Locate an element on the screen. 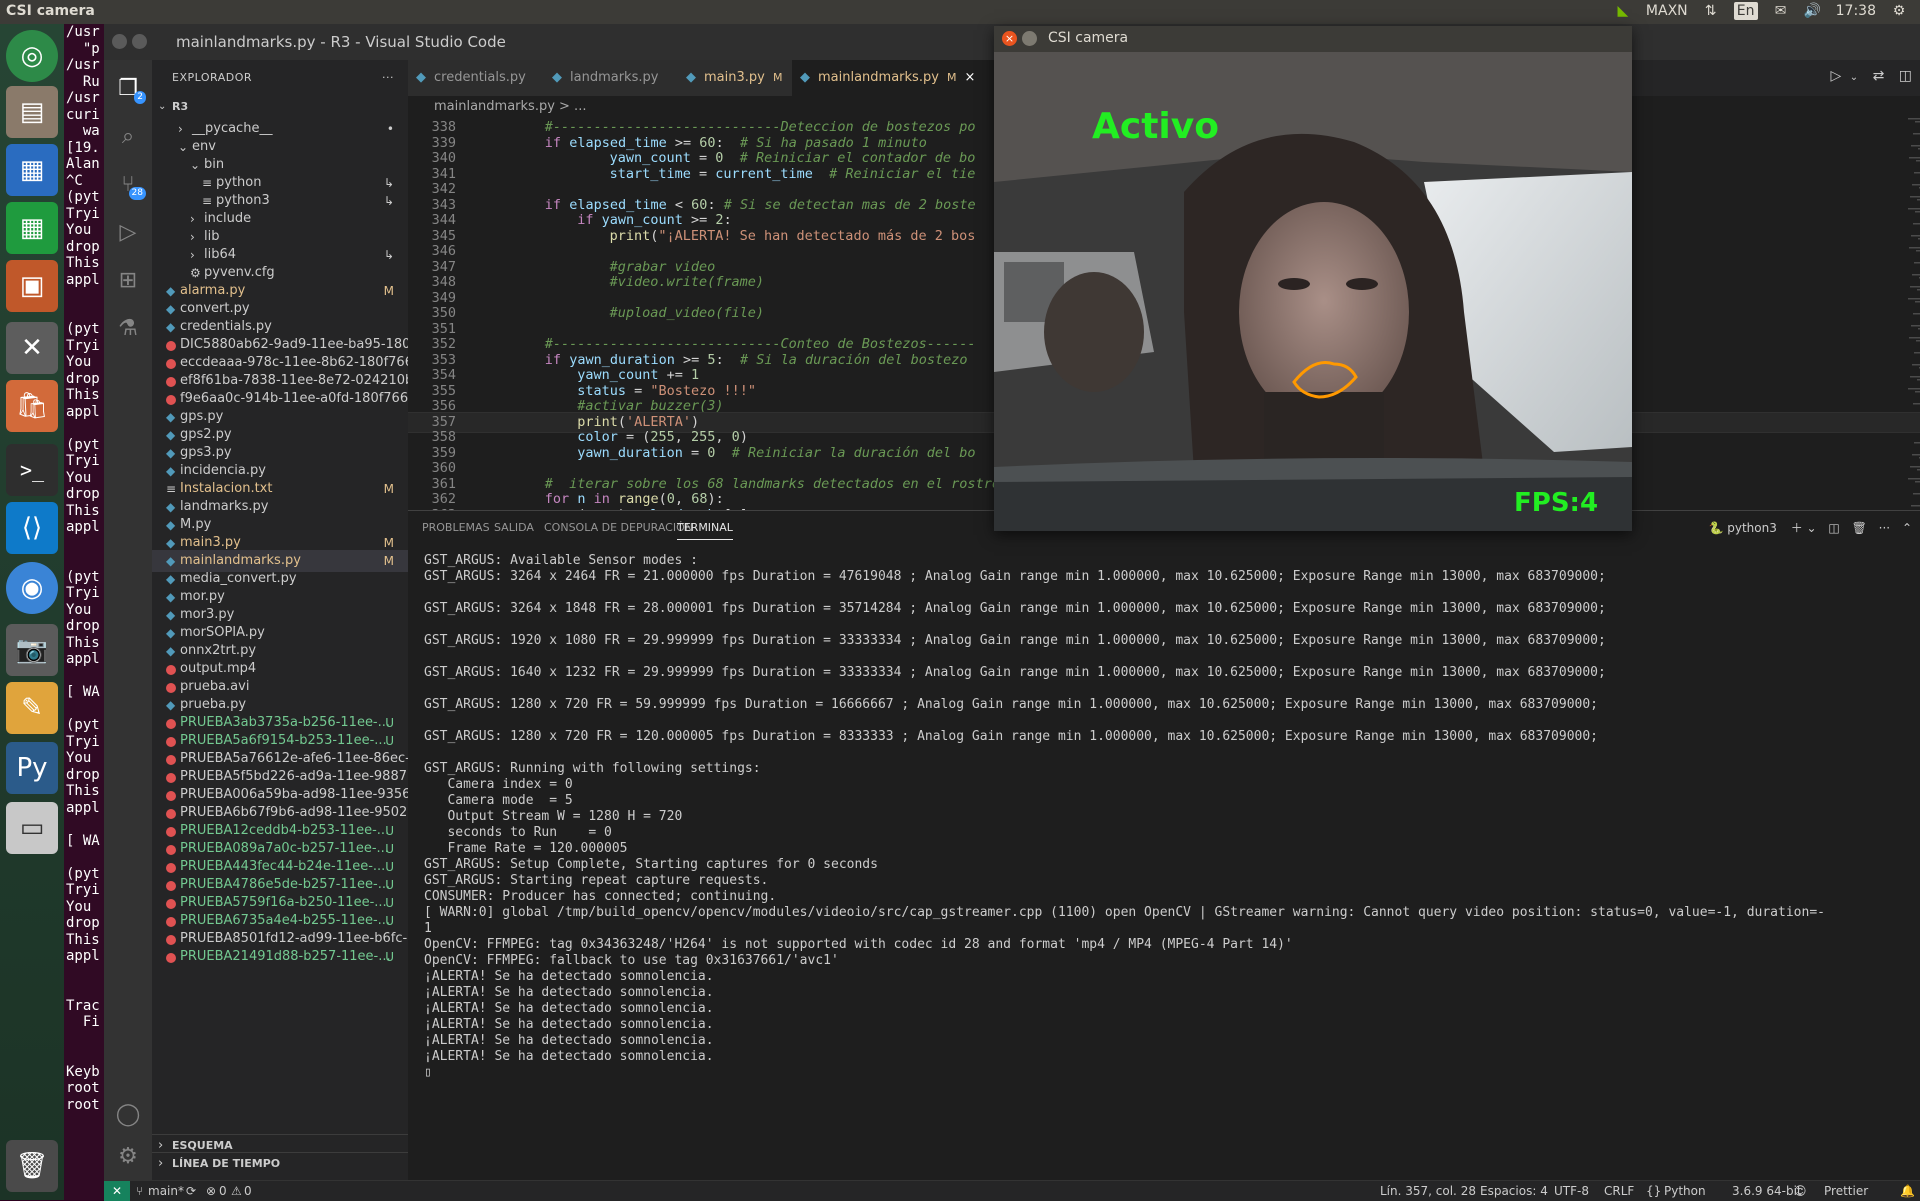 The width and height of the screenshot is (1920, 1201). compare-icon: ⇄ is located at coordinates (1879, 76).